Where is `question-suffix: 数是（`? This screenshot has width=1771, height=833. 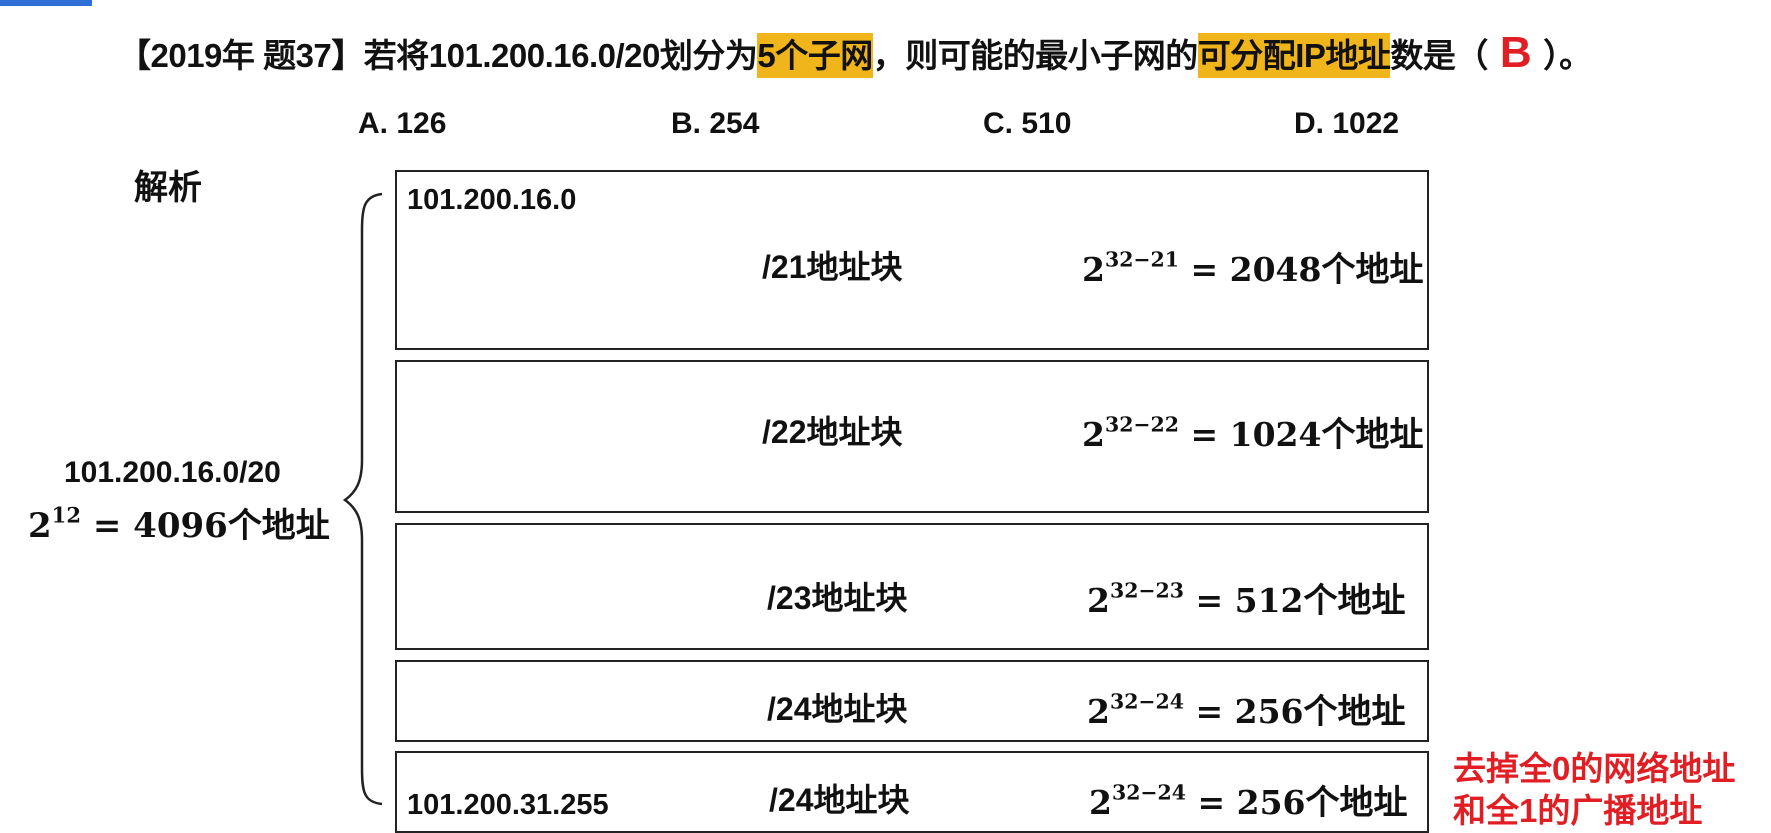
question-suffix: 数是（ is located at coordinates (1439, 55).